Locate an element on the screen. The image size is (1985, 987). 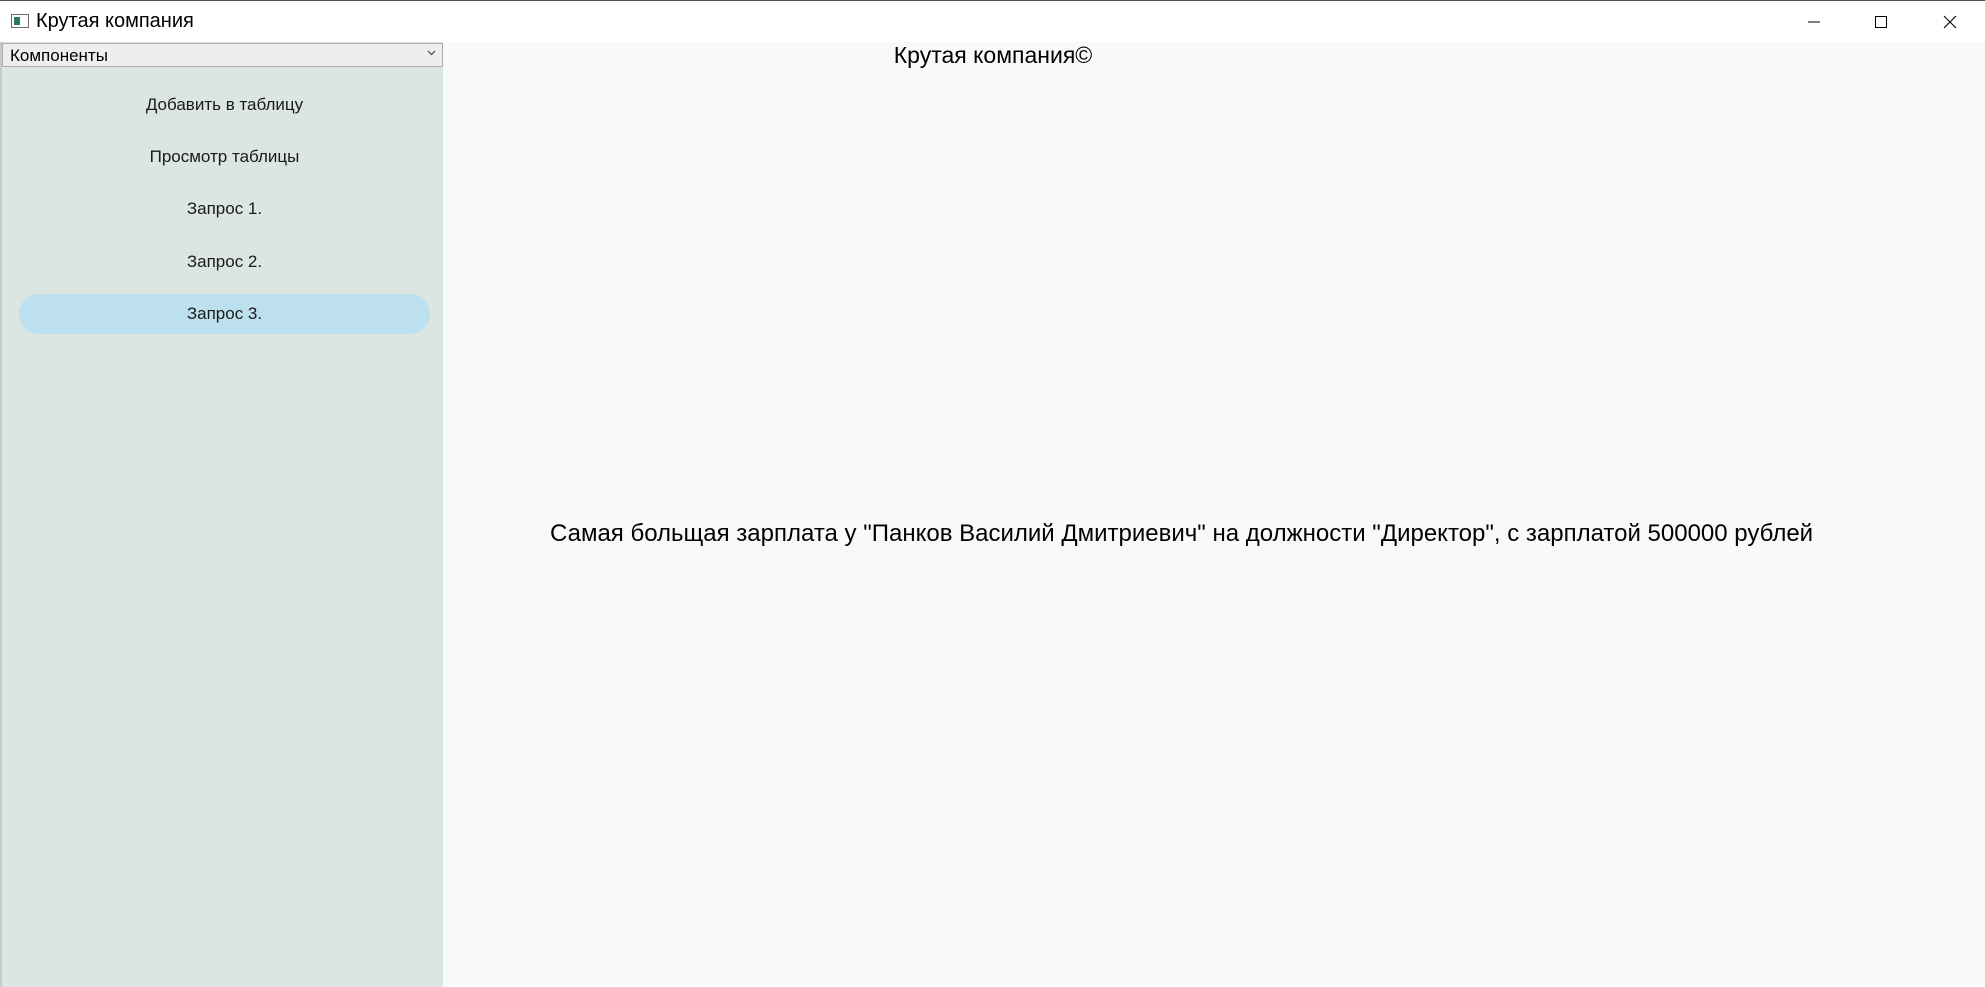
window-title: Крутая компания is located at coordinates (115, 21).